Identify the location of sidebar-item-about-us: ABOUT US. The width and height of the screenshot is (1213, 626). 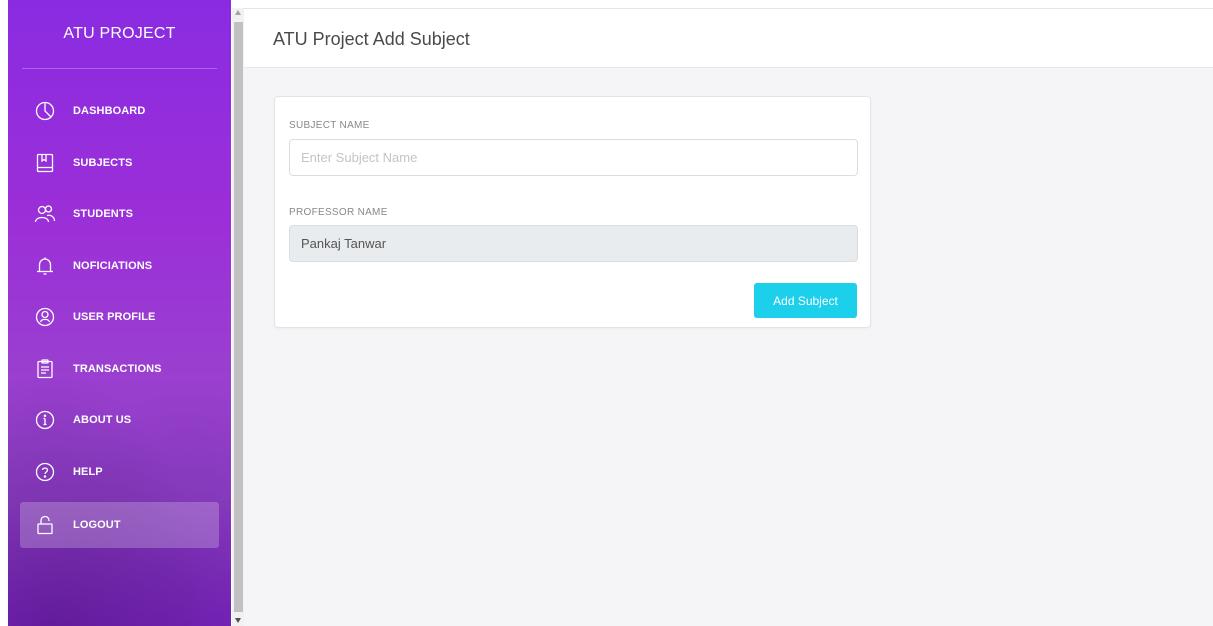
(119, 420).